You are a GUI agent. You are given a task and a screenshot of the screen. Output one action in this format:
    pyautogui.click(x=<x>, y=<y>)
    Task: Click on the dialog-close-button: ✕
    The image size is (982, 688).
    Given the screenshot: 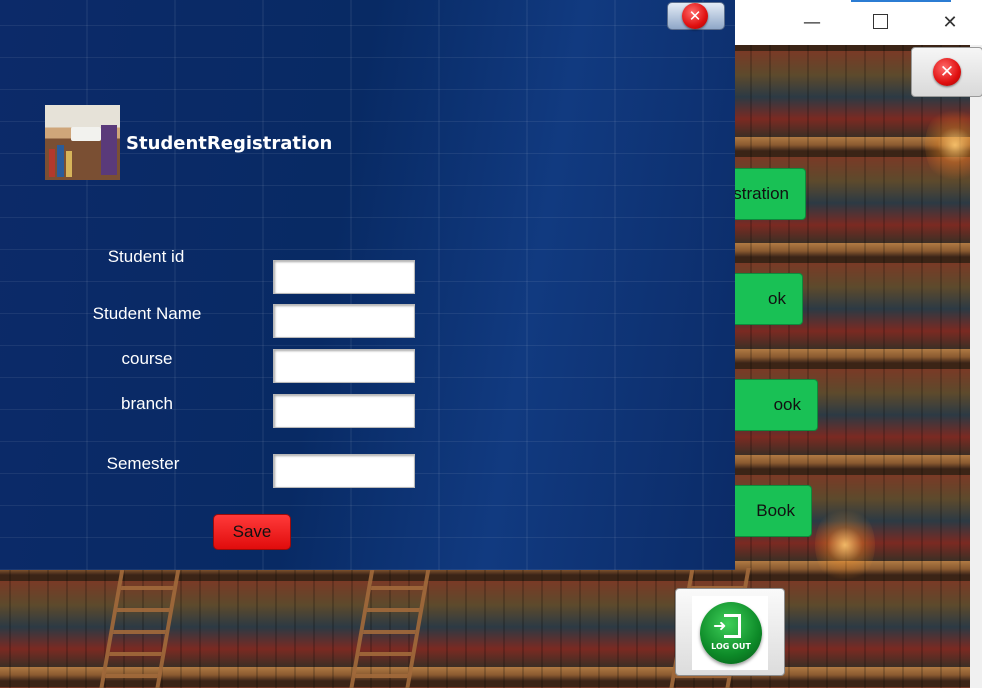 What is the action you would take?
    pyautogui.click(x=696, y=16)
    